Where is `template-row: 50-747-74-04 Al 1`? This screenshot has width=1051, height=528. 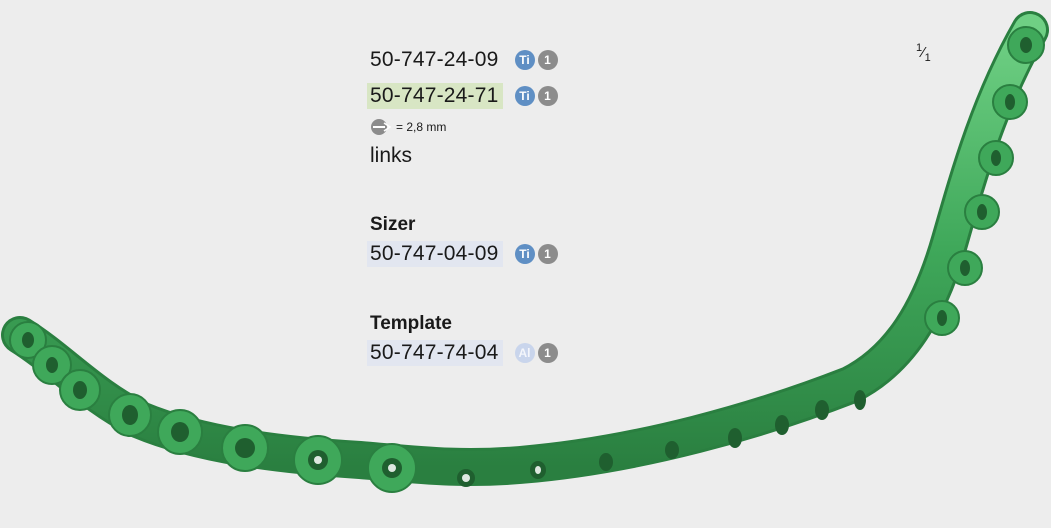
template-row: 50-747-74-04 Al 1 is located at coordinates (462, 352).